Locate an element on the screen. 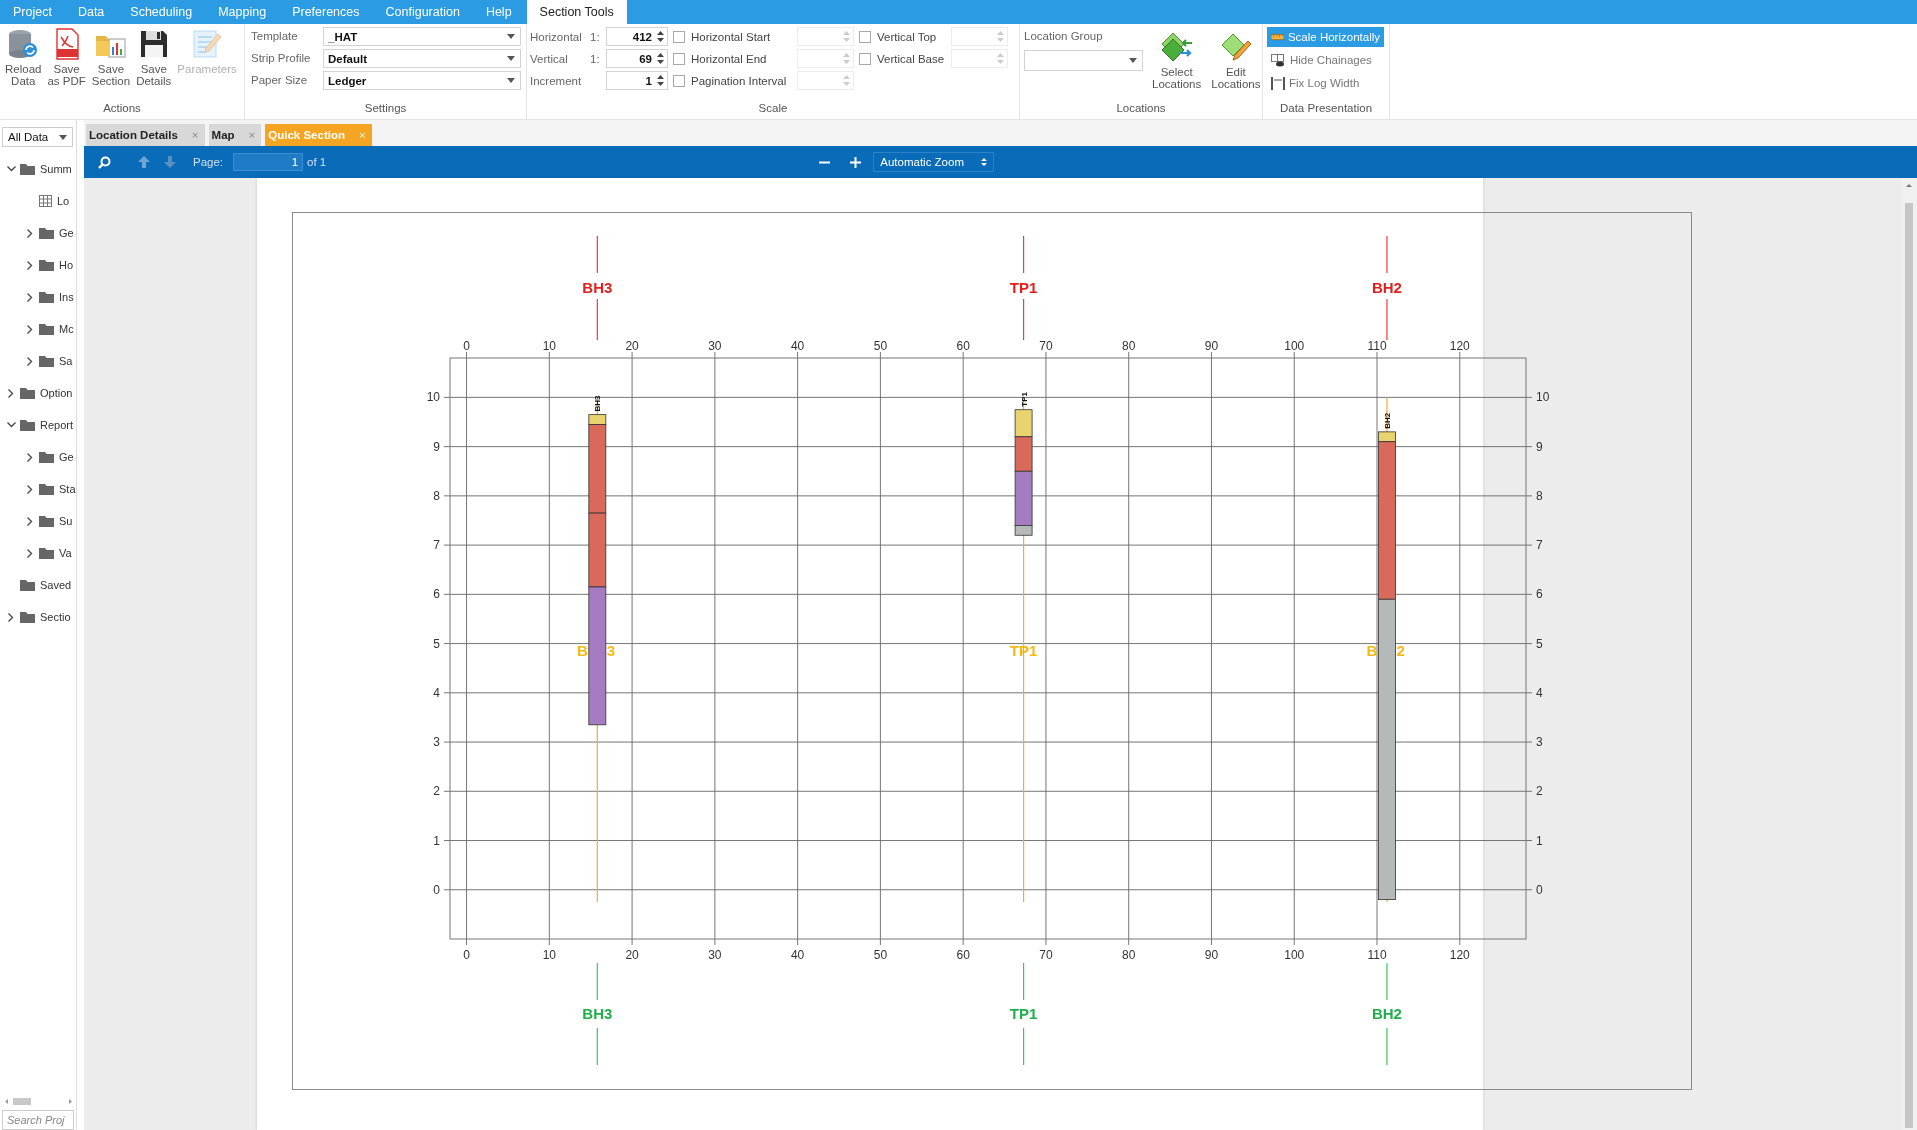  checkbox-option: Vertical Top is located at coordinates (903, 36).